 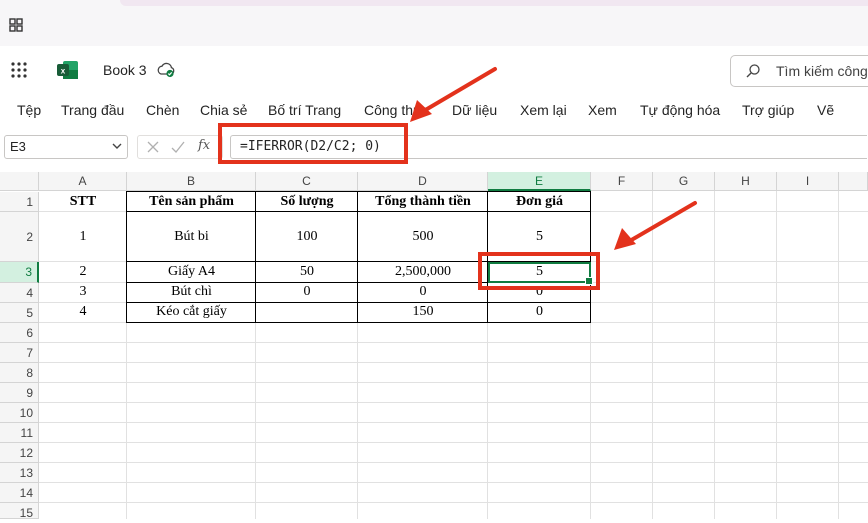 I want to click on table-cell: 4, so click(x=83, y=312).